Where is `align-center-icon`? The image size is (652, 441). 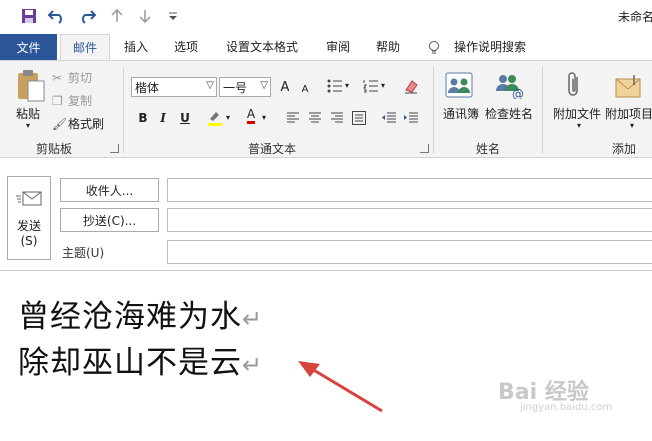
align-center-icon is located at coordinates (315, 118).